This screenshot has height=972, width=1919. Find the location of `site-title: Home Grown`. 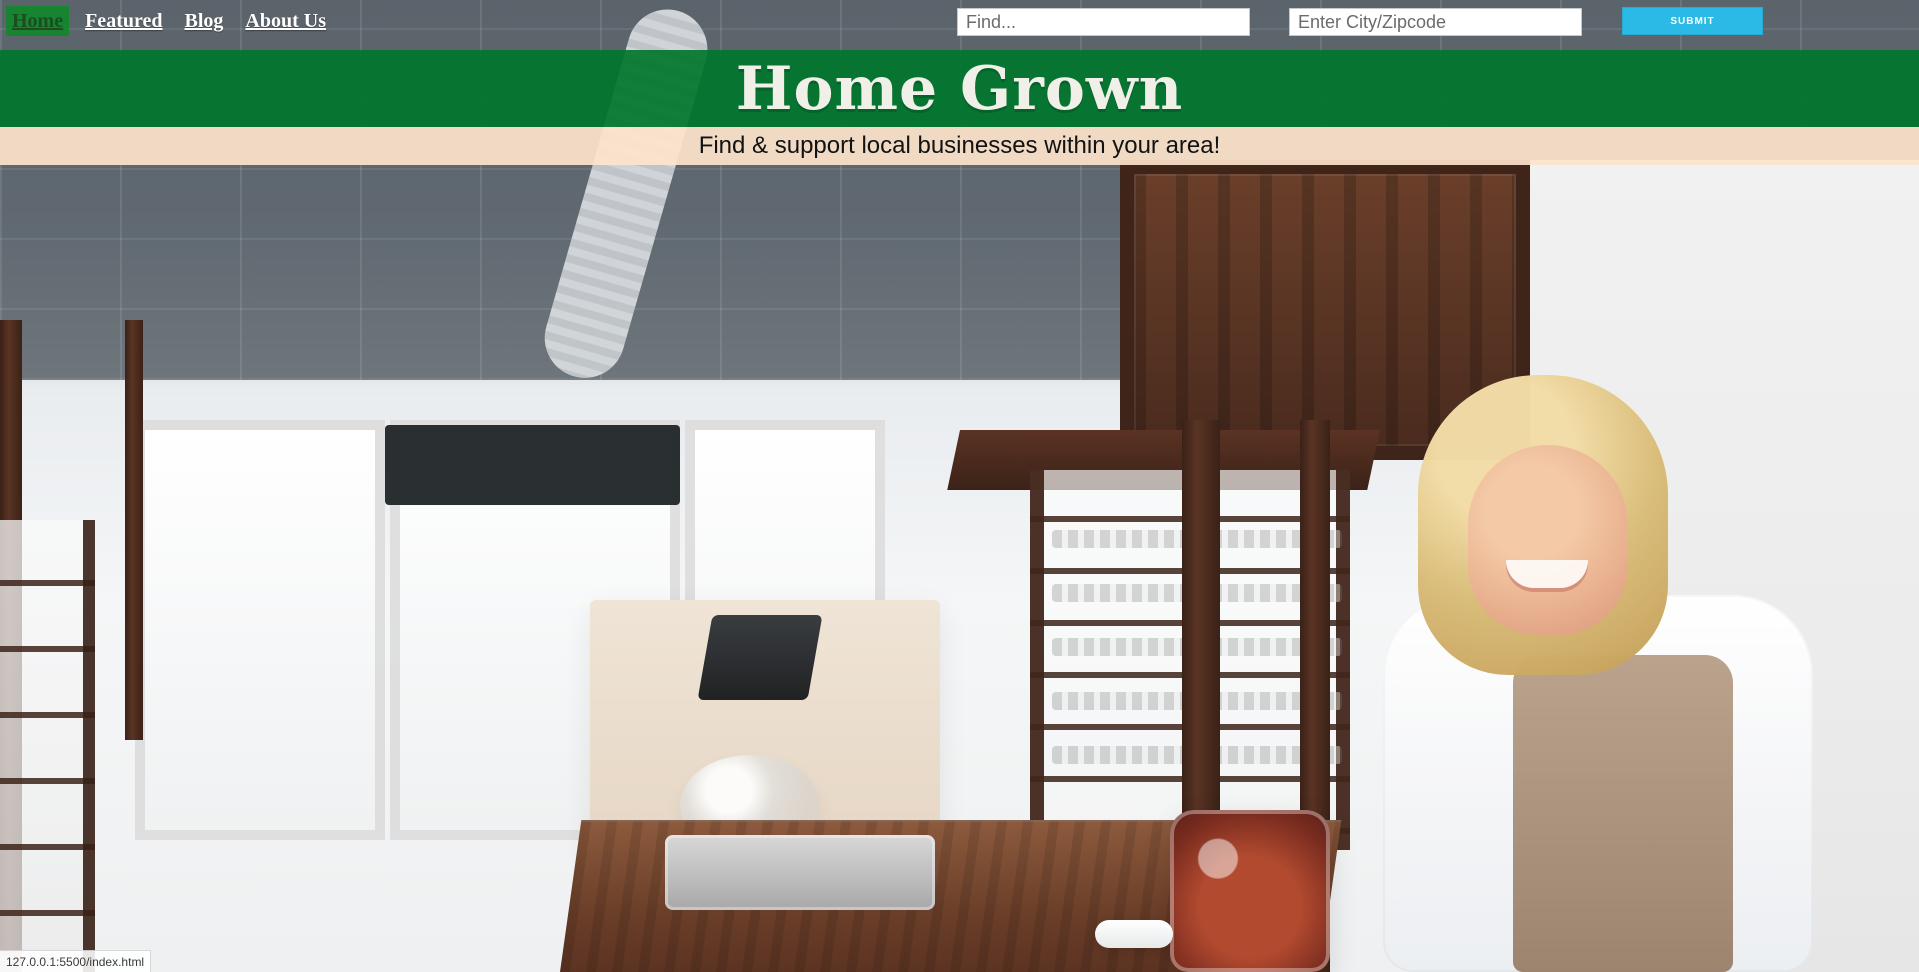

site-title: Home Grown is located at coordinates (959, 88).